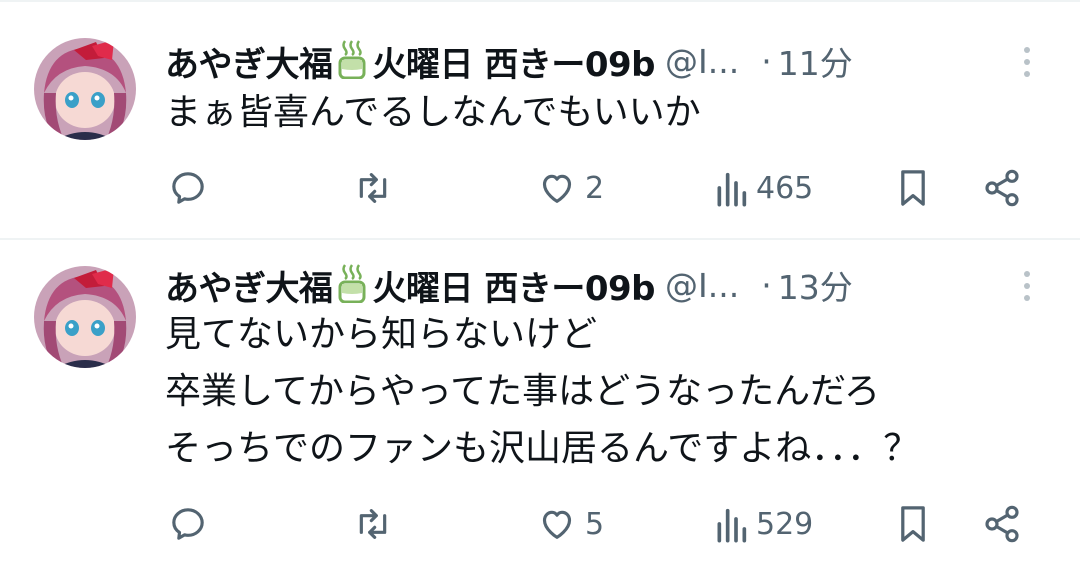 The height and width of the screenshot is (562, 1080). I want to click on timestamp: 11分, so click(815, 61).